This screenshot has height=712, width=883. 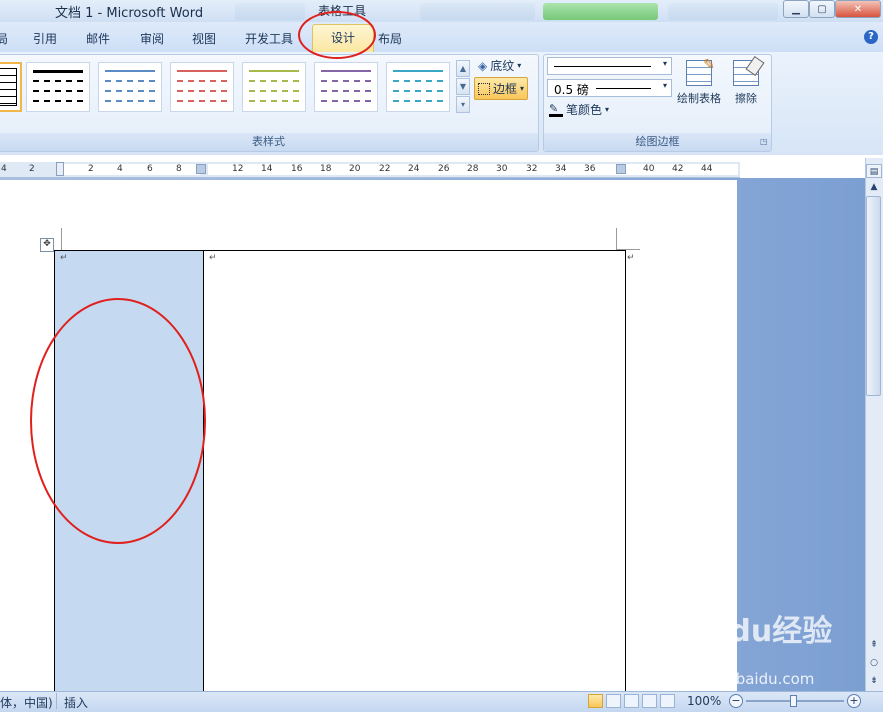 What do you see at coordinates (625, 470) in the screenshot?
I see `table-border-right` at bounding box center [625, 470].